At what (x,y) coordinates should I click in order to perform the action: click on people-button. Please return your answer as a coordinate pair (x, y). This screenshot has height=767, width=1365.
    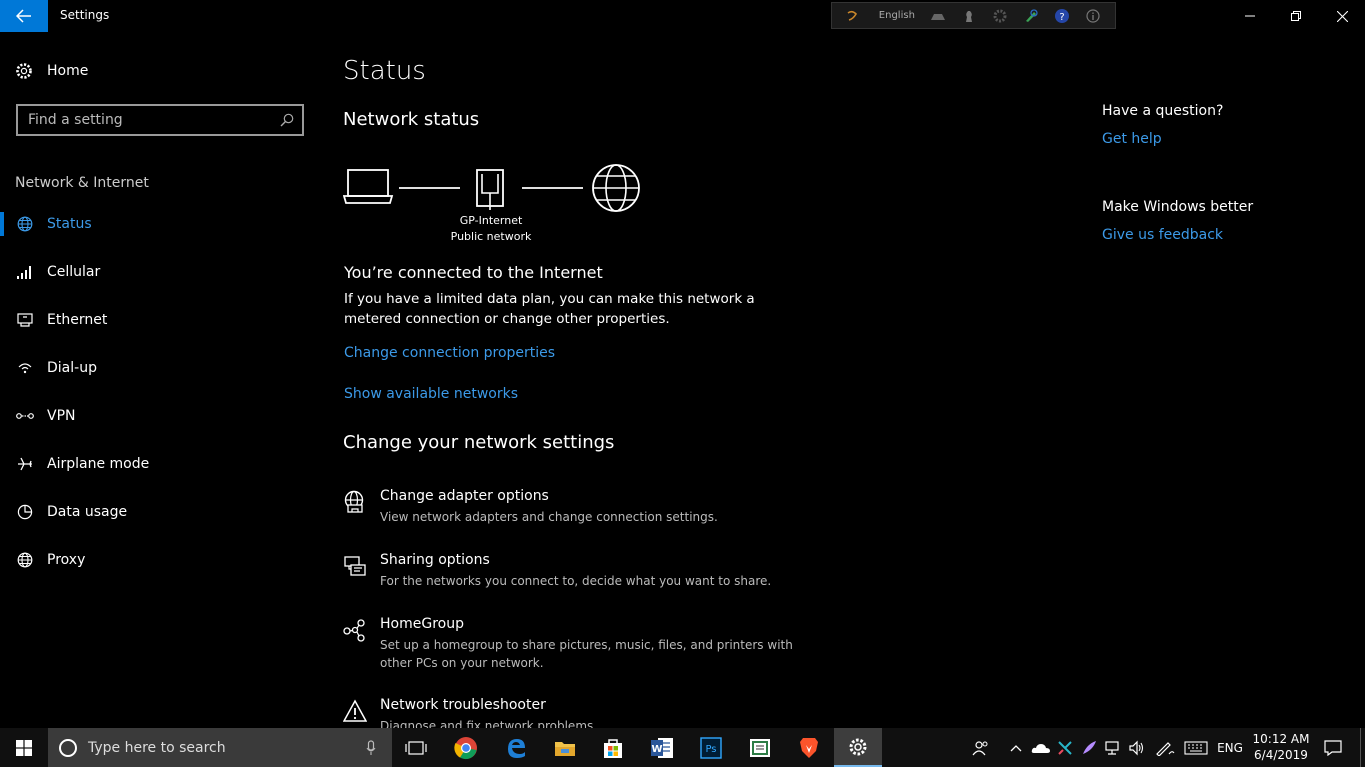
    Looking at the image, I should click on (981, 747).